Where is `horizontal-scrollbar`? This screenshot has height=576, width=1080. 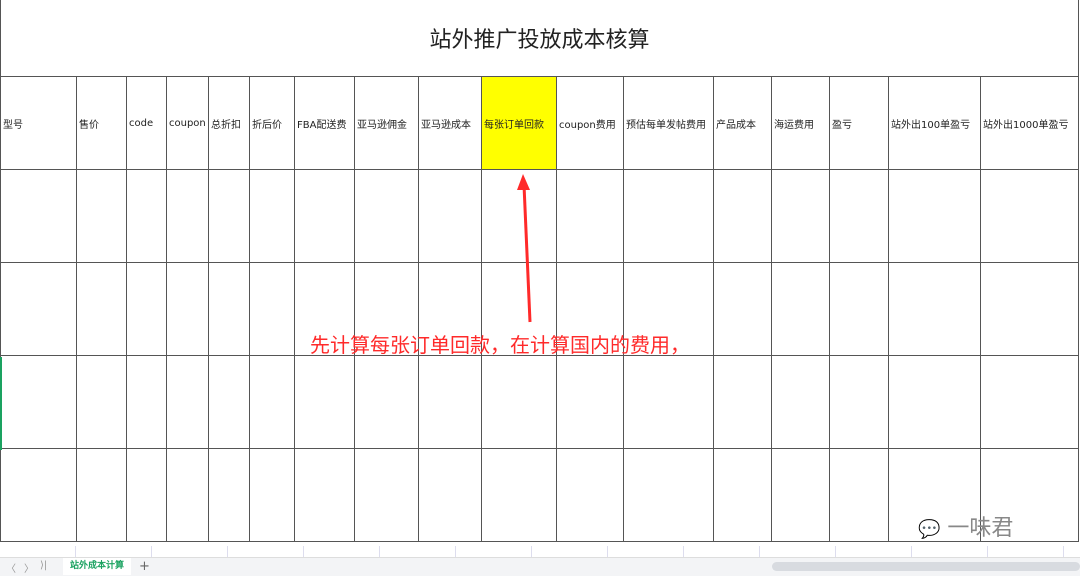 horizontal-scrollbar is located at coordinates (926, 566).